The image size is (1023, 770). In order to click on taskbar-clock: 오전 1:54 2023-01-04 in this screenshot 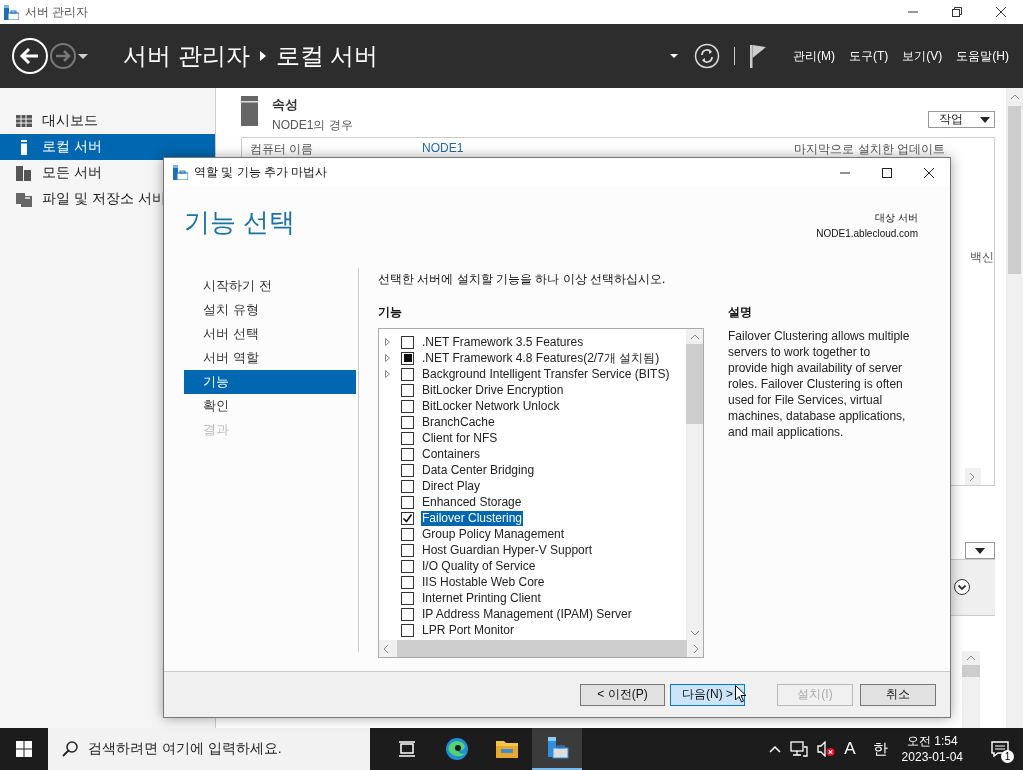, I will do `click(932, 749)`.